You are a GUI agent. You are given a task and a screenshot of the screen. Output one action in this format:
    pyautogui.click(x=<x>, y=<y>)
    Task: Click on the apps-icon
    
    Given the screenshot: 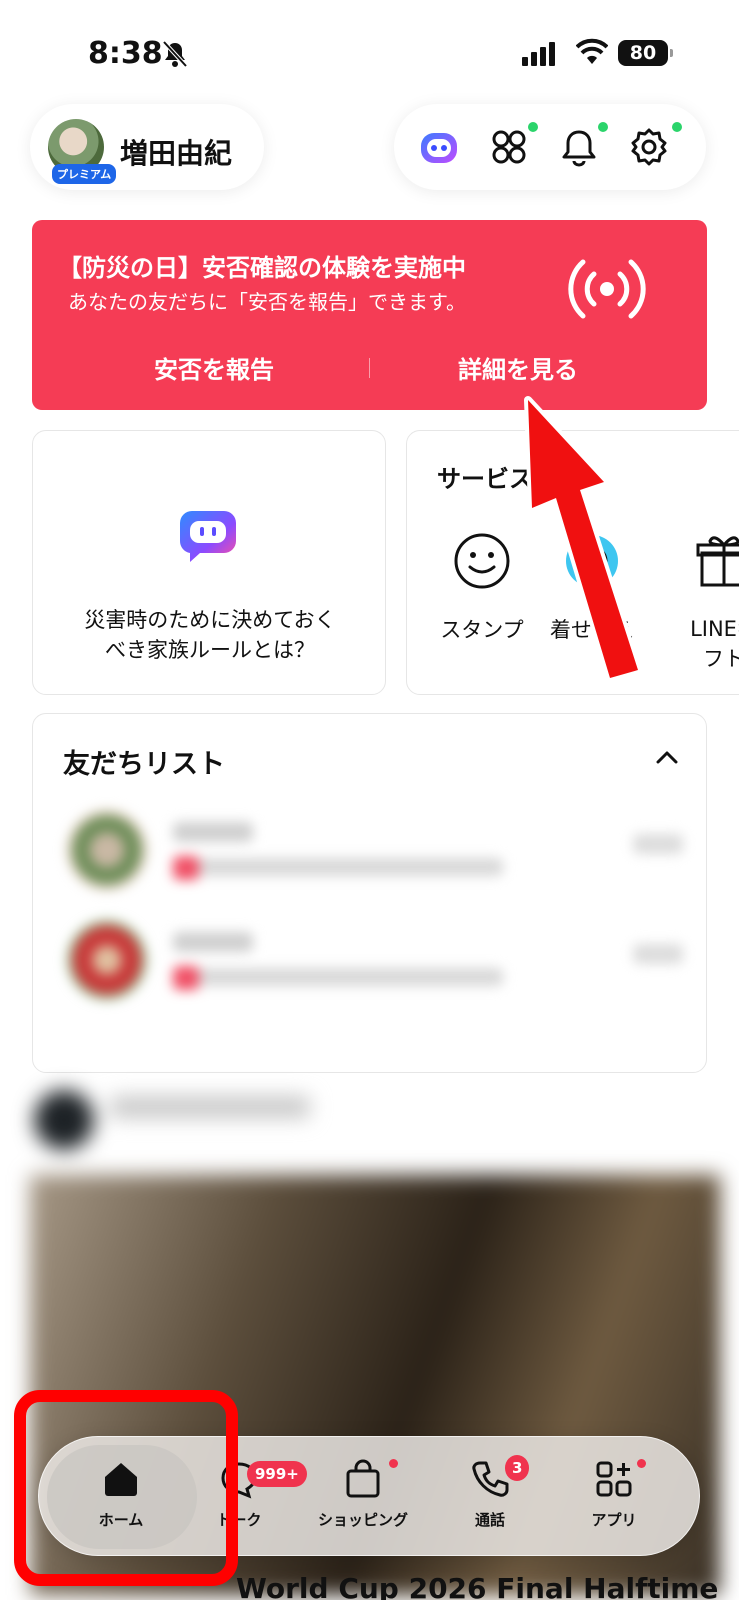 What is the action you would take?
    pyautogui.click(x=614, y=1479)
    